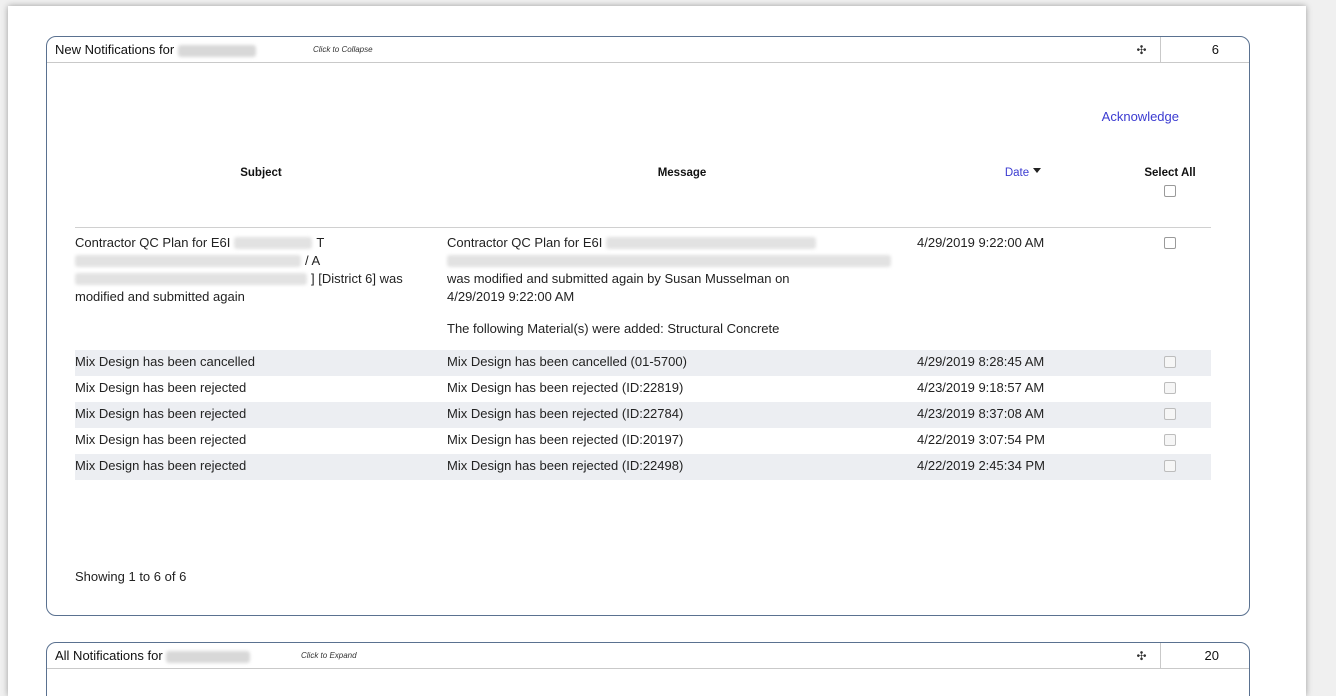  I want to click on row-message: Mix Design has been cancelled (01-5700), so click(682, 362).